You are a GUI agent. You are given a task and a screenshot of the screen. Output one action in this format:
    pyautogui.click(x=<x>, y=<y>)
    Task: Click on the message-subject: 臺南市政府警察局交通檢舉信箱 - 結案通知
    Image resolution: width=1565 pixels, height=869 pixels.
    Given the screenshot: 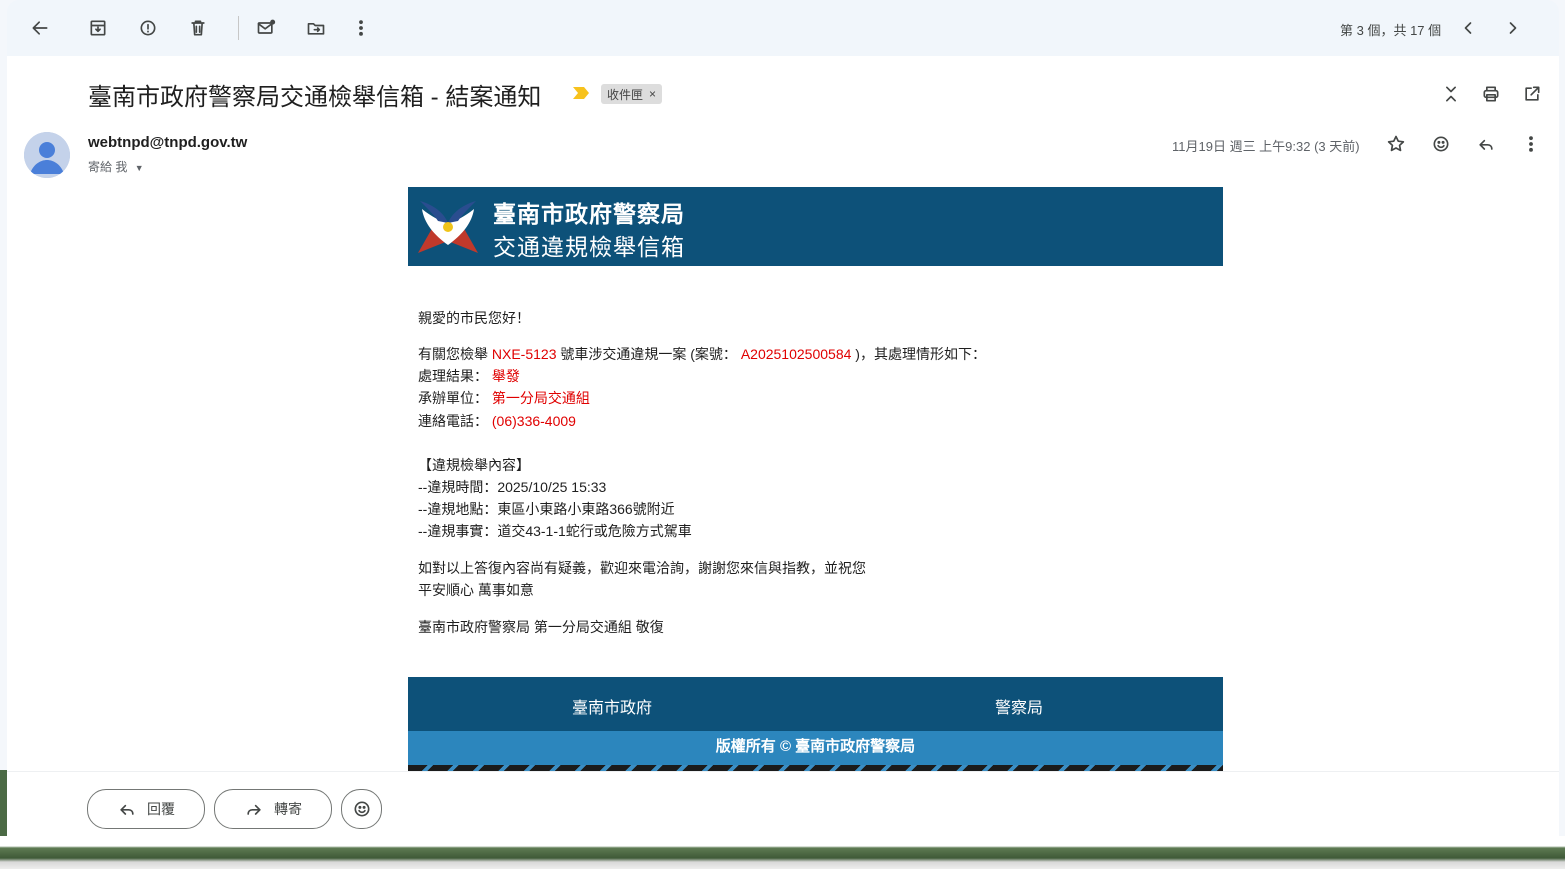 What is the action you would take?
    pyautogui.click(x=315, y=97)
    